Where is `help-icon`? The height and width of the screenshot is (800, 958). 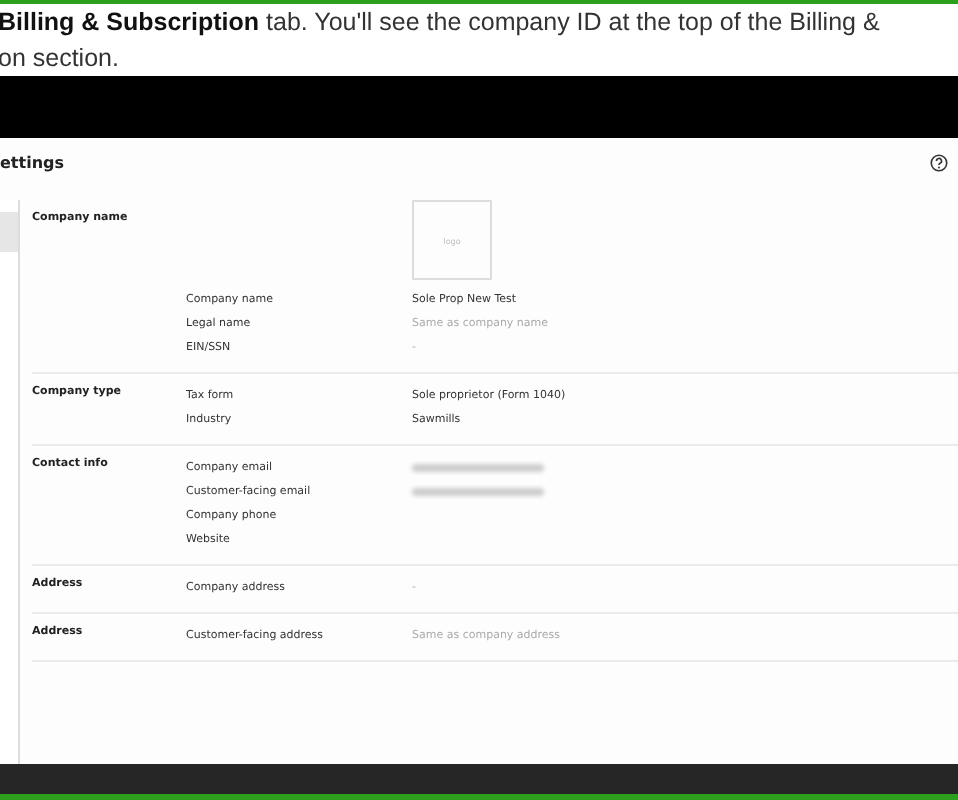
help-icon is located at coordinates (939, 162).